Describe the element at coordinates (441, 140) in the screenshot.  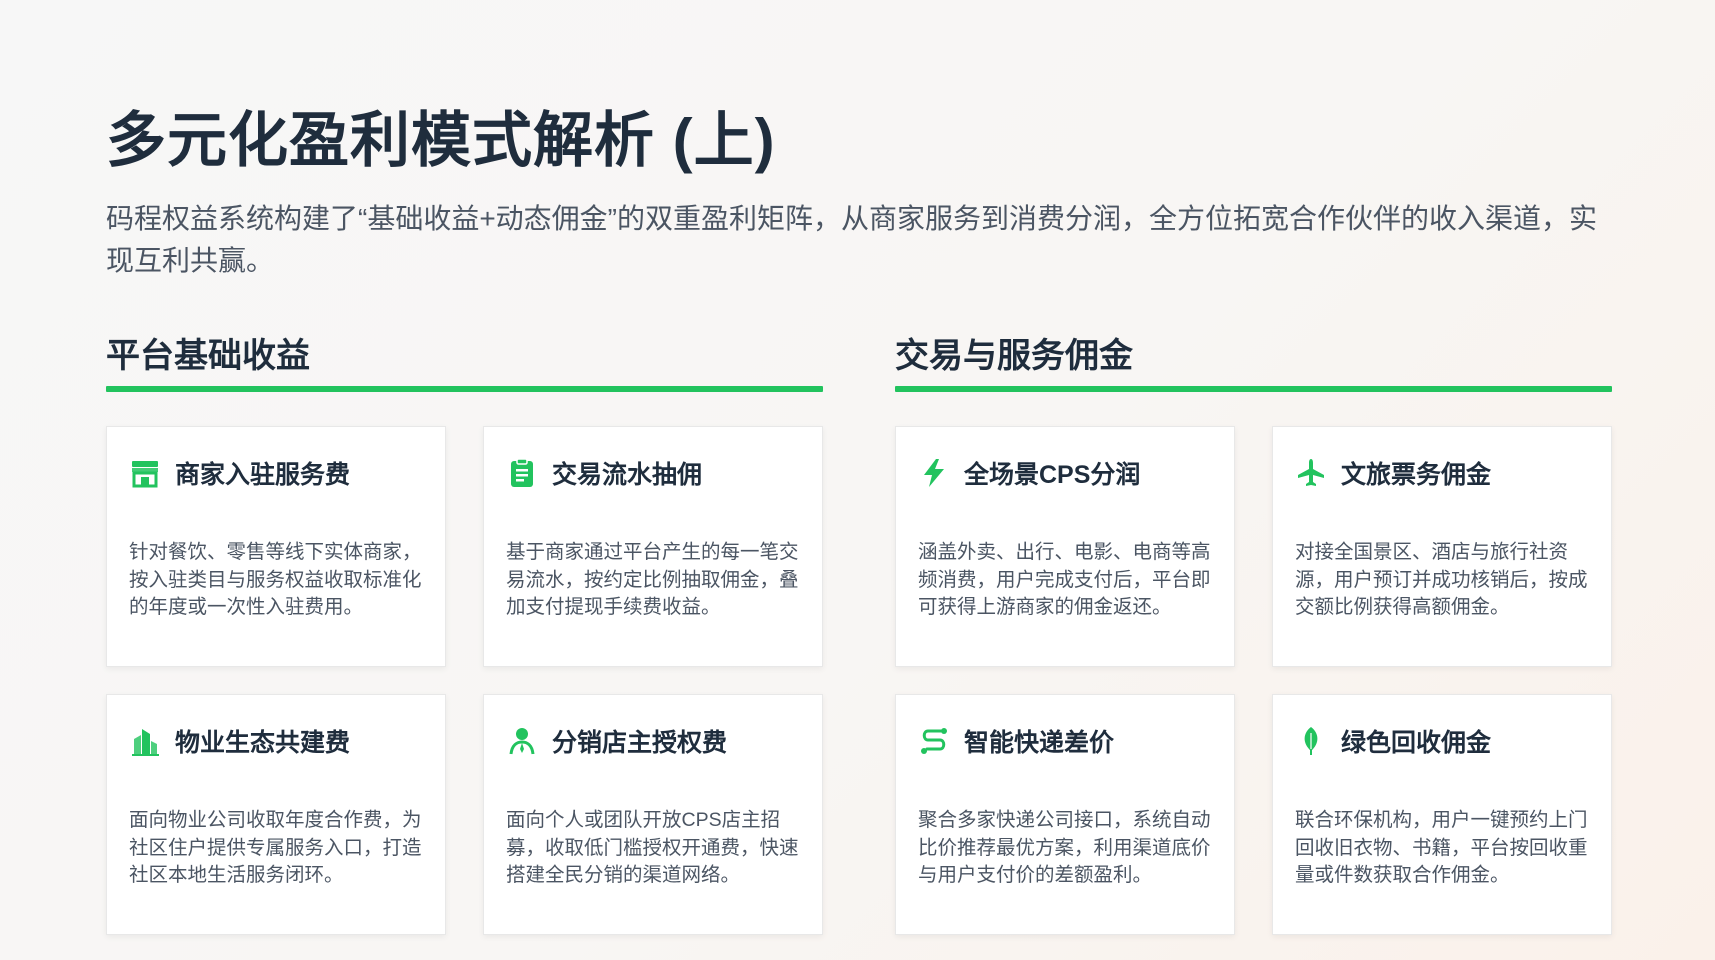
I see `page-title: 多元化盈利模式解析 (上)` at that location.